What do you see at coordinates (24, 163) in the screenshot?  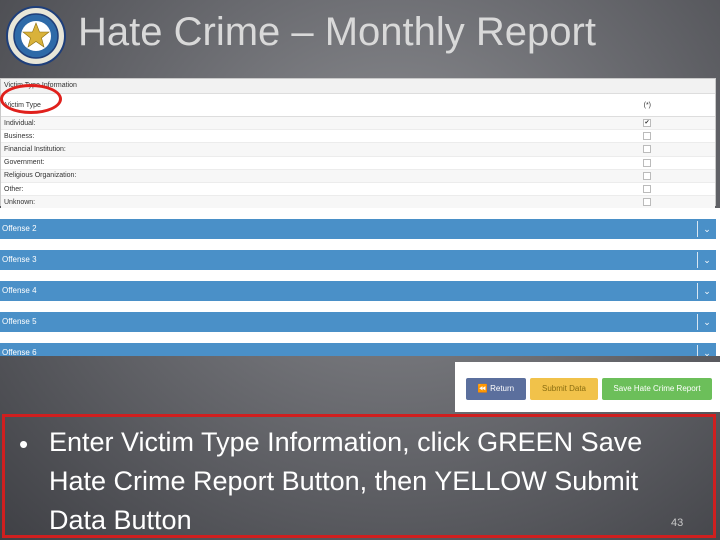 I see `victim-type-row-label: Government:` at bounding box center [24, 163].